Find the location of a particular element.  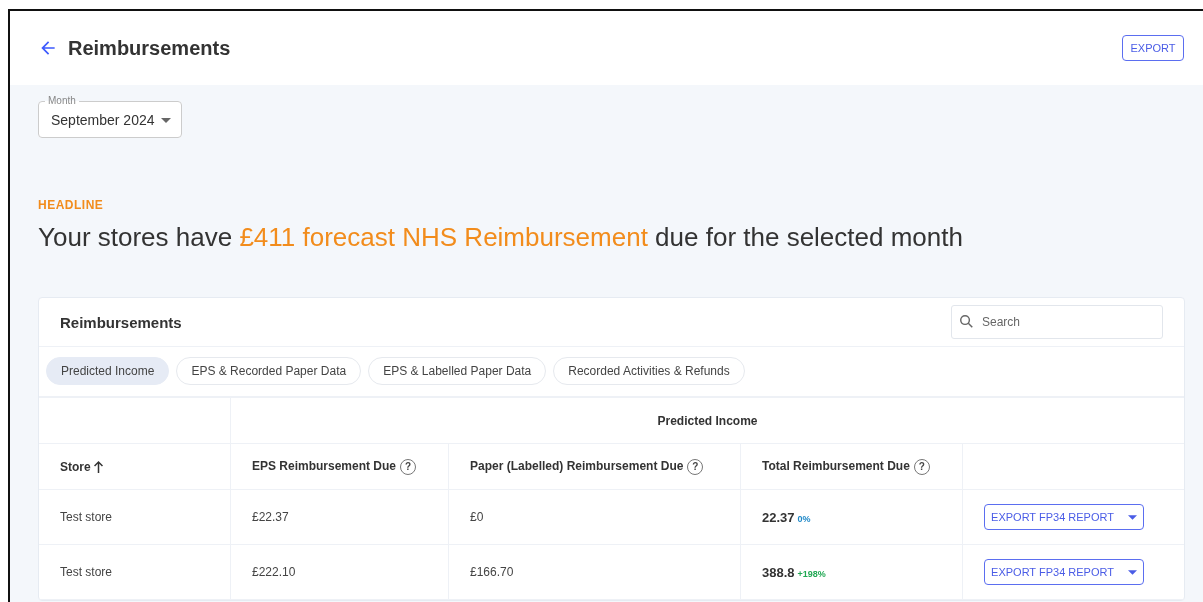

month-value: September 2024 is located at coordinates (103, 120).